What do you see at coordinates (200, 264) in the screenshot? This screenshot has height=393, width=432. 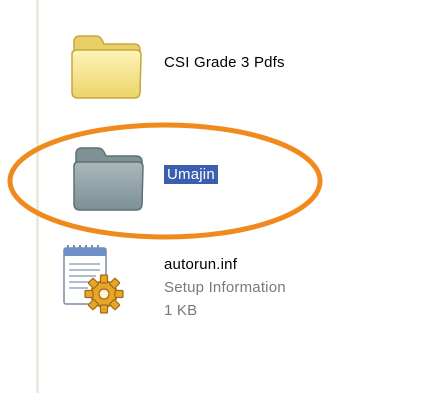 I see `file-name: autorun.inf` at bounding box center [200, 264].